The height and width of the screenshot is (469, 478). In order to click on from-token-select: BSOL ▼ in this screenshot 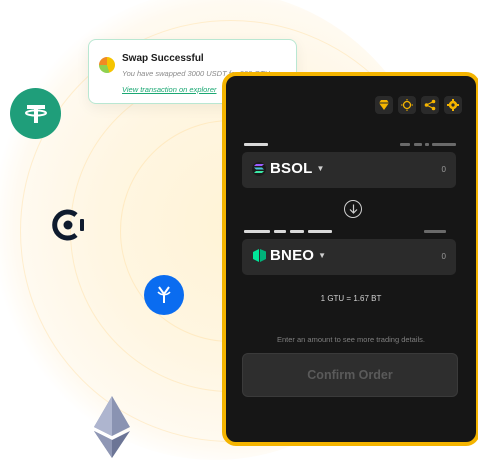, I will do `click(288, 168)`.